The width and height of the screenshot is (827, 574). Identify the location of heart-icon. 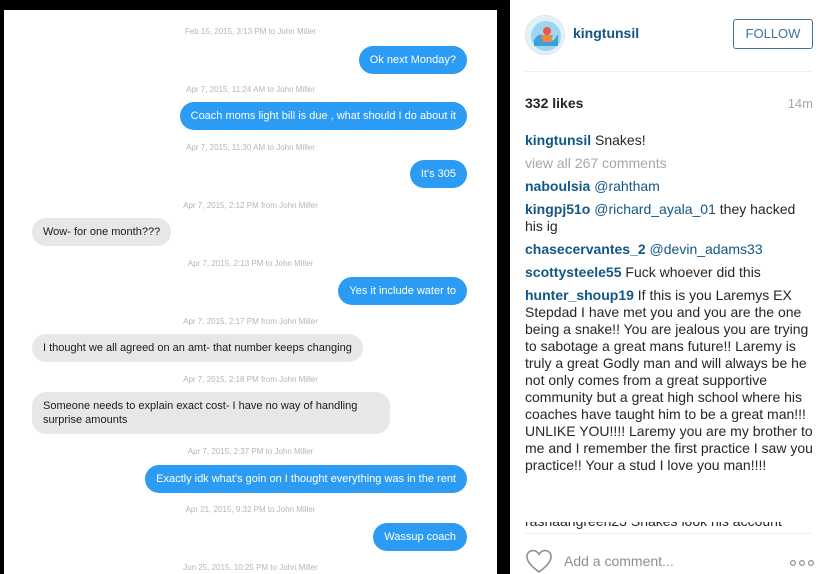
(539, 561).